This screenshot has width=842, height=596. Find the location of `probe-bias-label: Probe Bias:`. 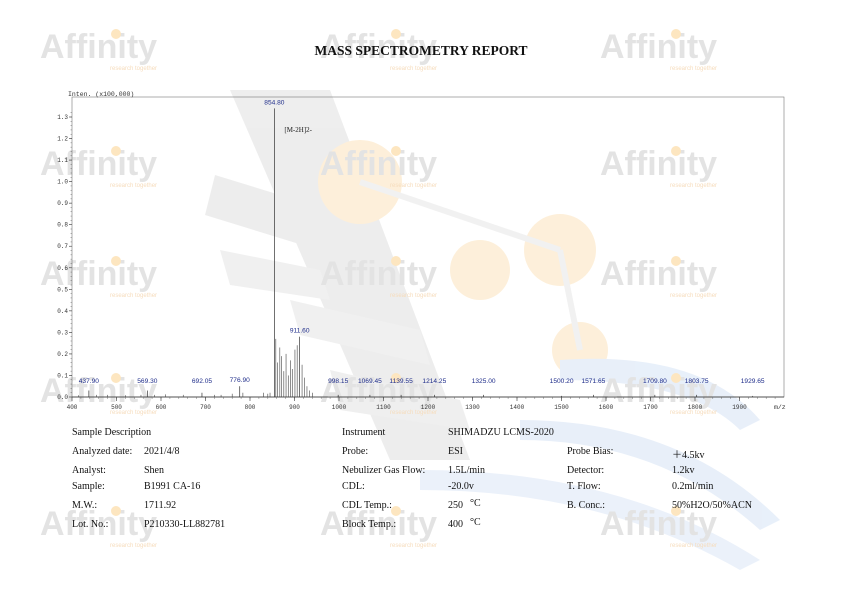

probe-bias-label: Probe Bias: is located at coordinates (590, 451).